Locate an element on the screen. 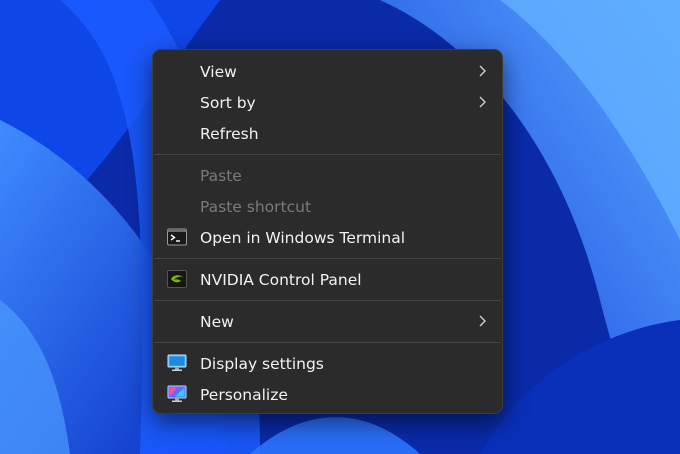 Image resolution: width=680 pixels, height=454 pixels. menu-item-nvidia-control-panel: NVIDIA Control Panel is located at coordinates (327, 279).